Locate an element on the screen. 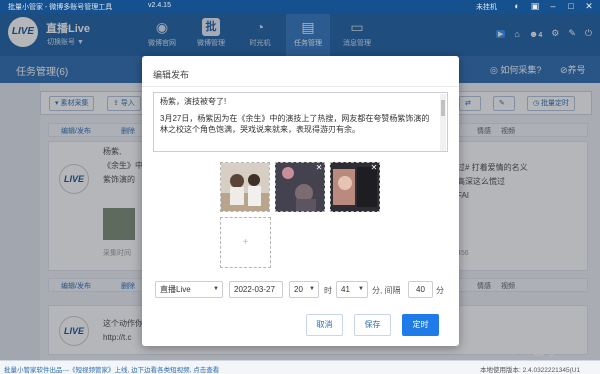 The width and height of the screenshot is (600, 374). close-icon: ✕ is located at coordinates (589, 6).